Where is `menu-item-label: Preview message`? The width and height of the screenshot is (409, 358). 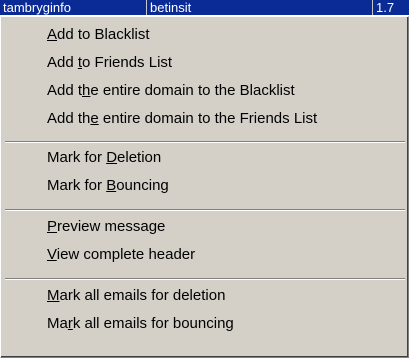
menu-item-label: Preview message is located at coordinates (106, 226).